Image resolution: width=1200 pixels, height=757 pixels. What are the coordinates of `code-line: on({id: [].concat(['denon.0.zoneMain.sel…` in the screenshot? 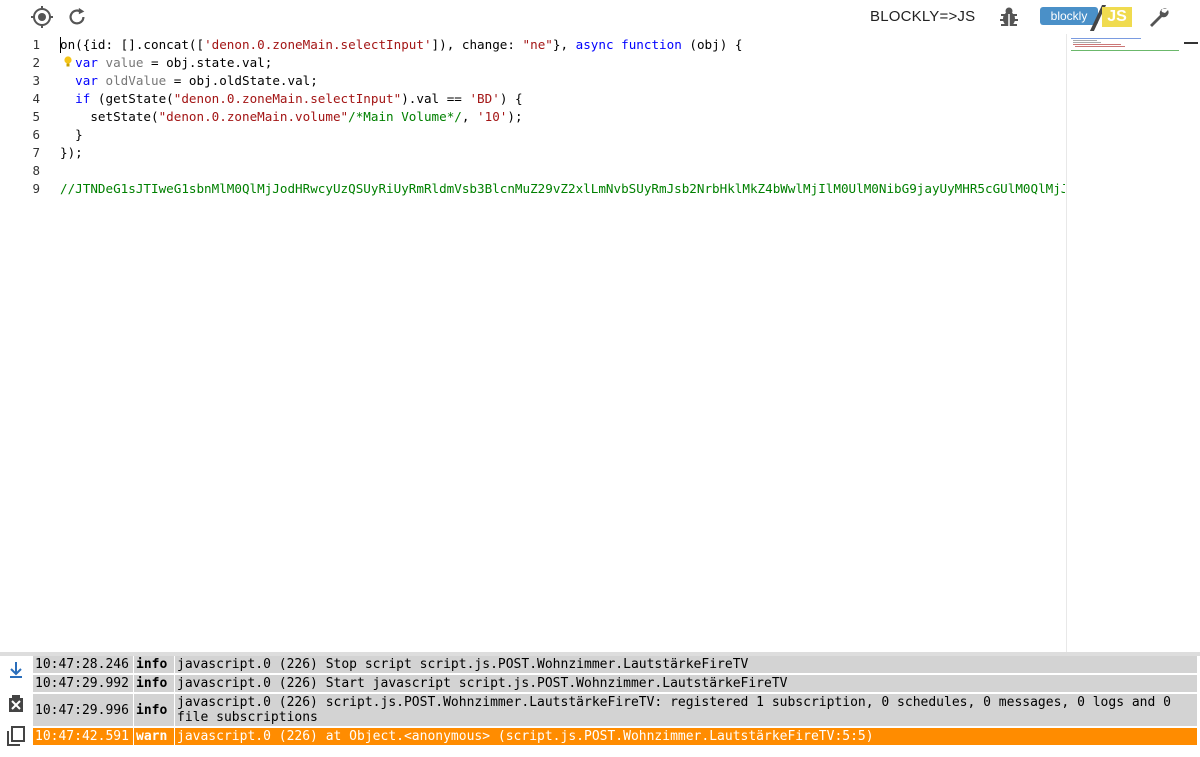 It's located at (401, 45).